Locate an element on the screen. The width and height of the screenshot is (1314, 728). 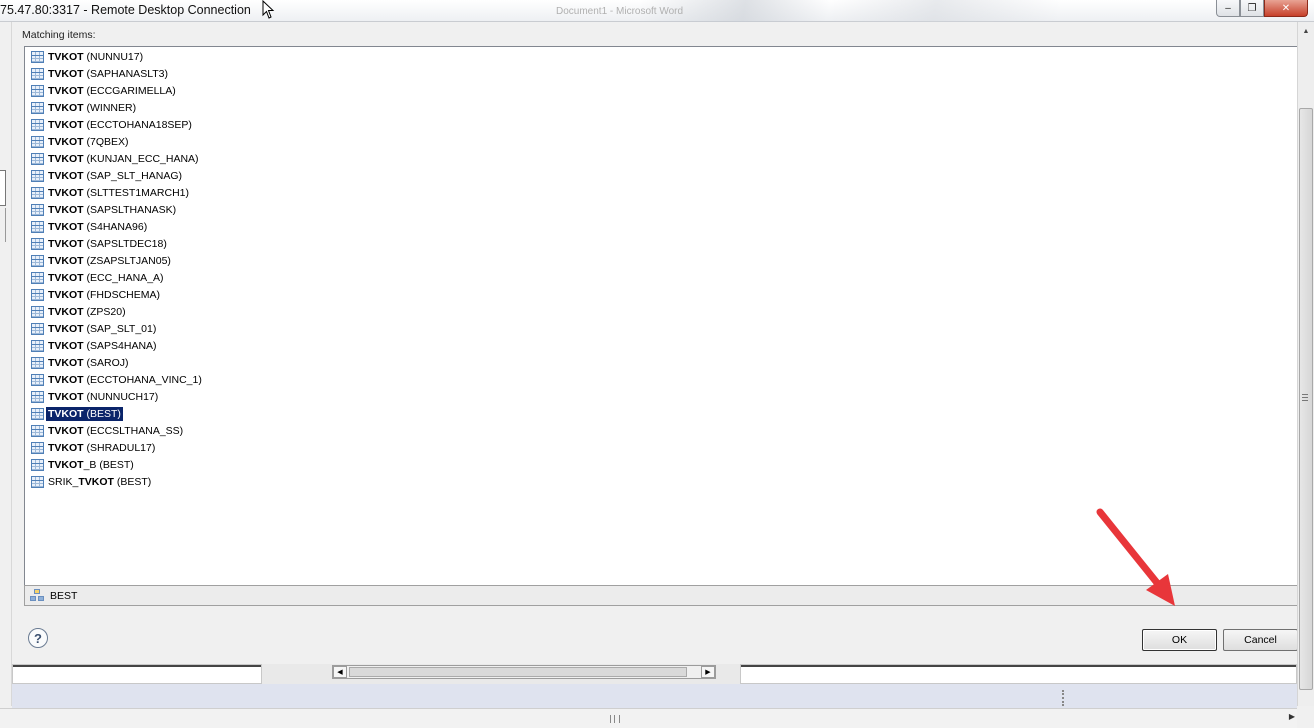
list-item: TVKOT (NUNNU17) is located at coordinates (88, 56).